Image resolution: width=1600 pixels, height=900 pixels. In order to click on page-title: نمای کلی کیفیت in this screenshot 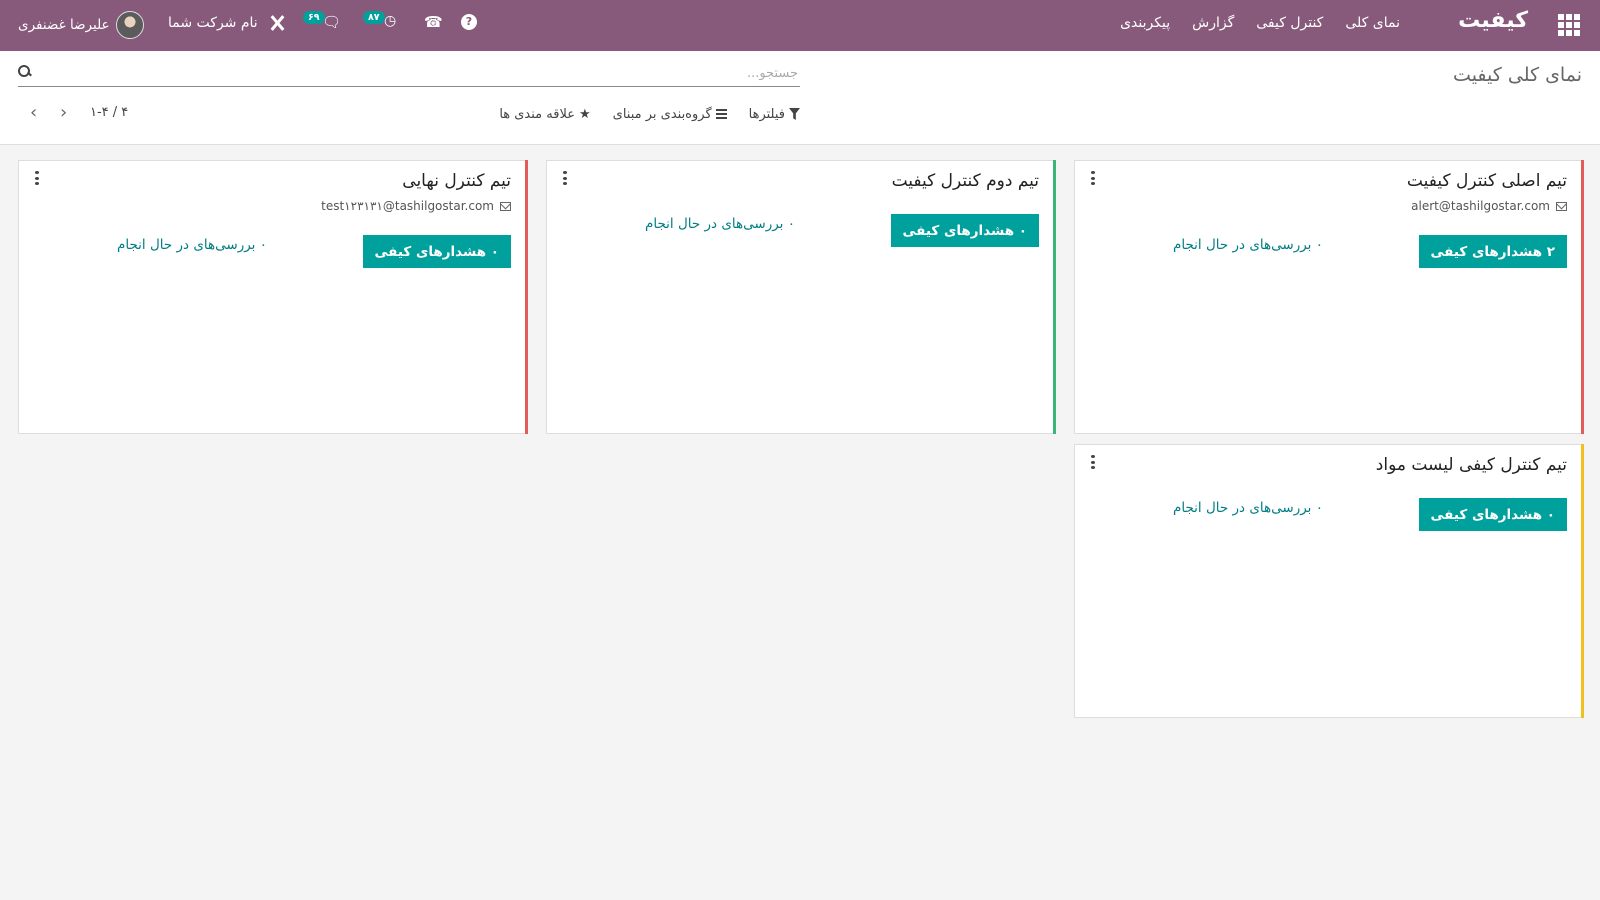, I will do `click(1517, 75)`.